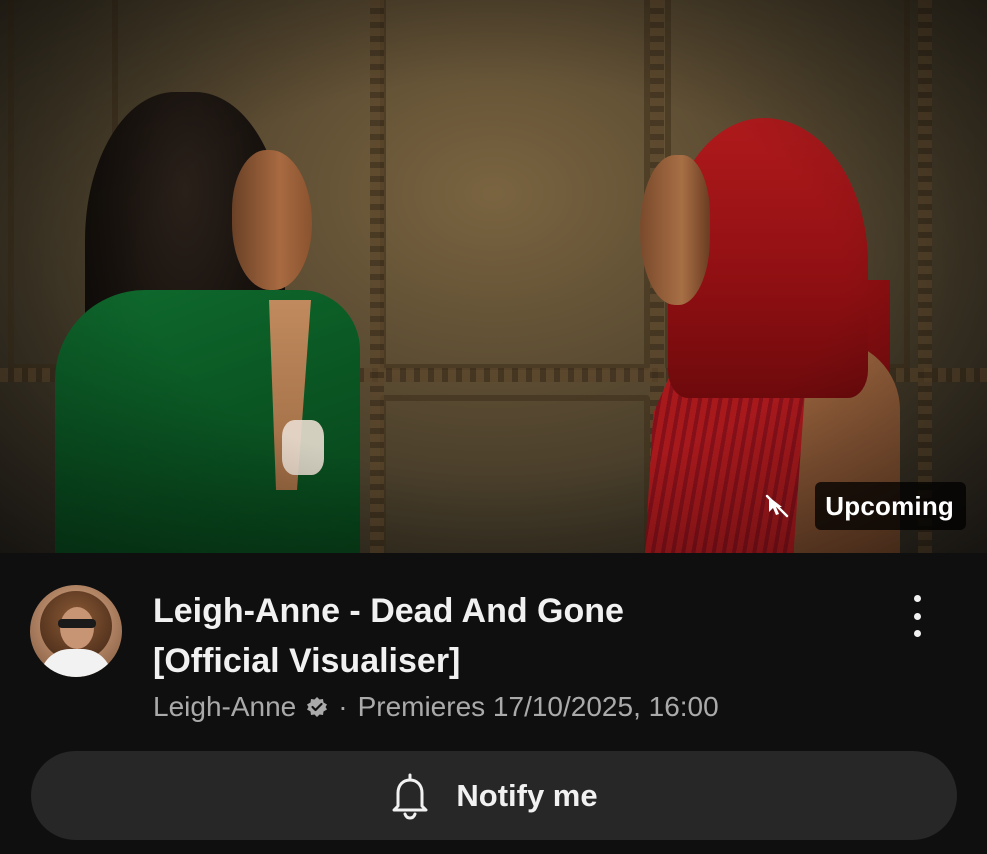  I want to click on notify-me-button: Notify me, so click(494, 795).